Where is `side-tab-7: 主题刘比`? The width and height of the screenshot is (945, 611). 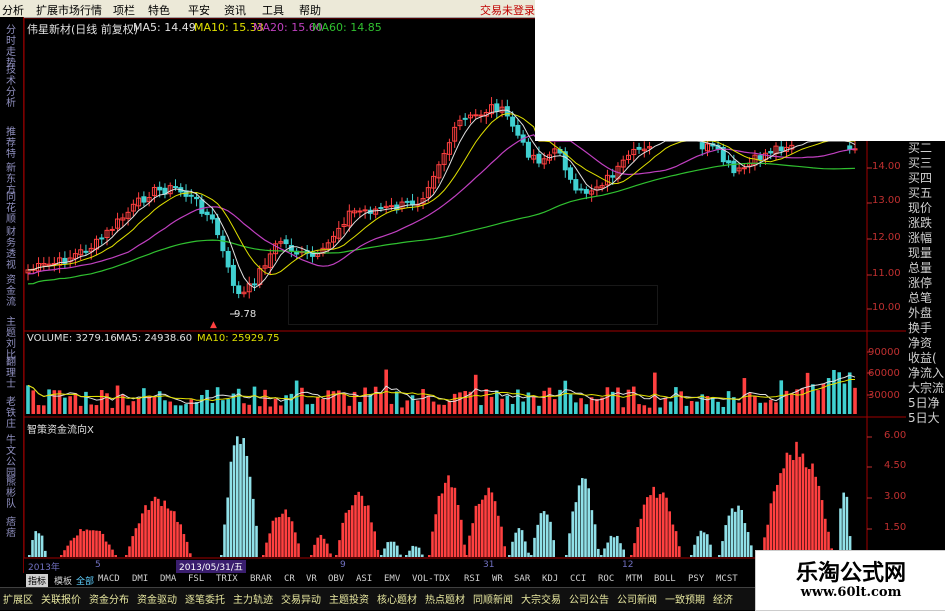
side-tab-7: 主题刘比 is located at coordinates (11, 339).